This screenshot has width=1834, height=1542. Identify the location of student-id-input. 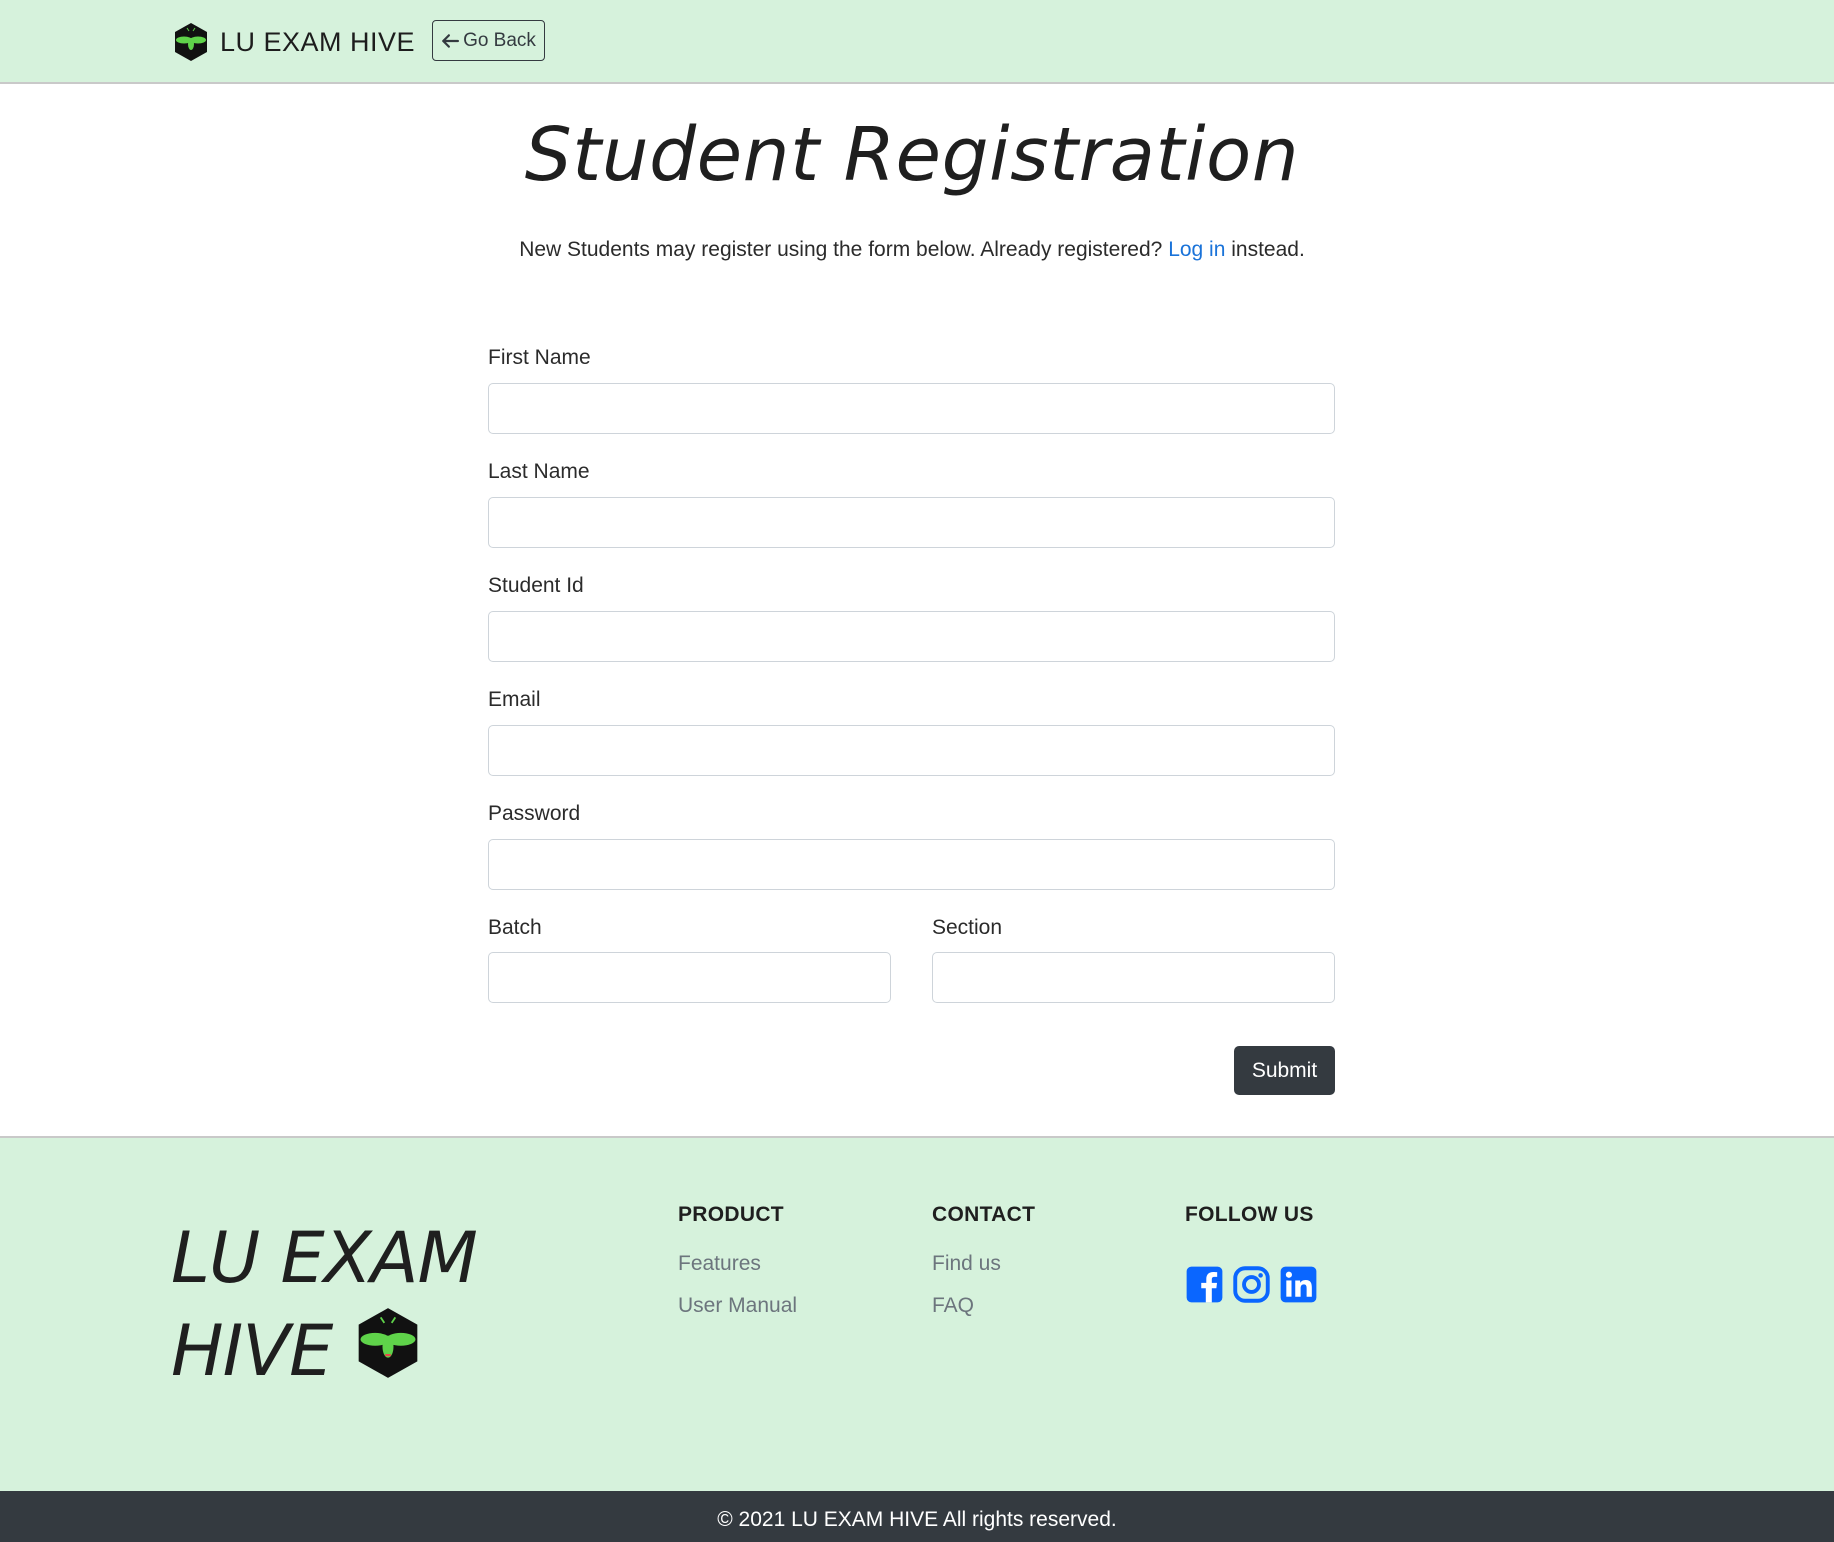
(911, 636).